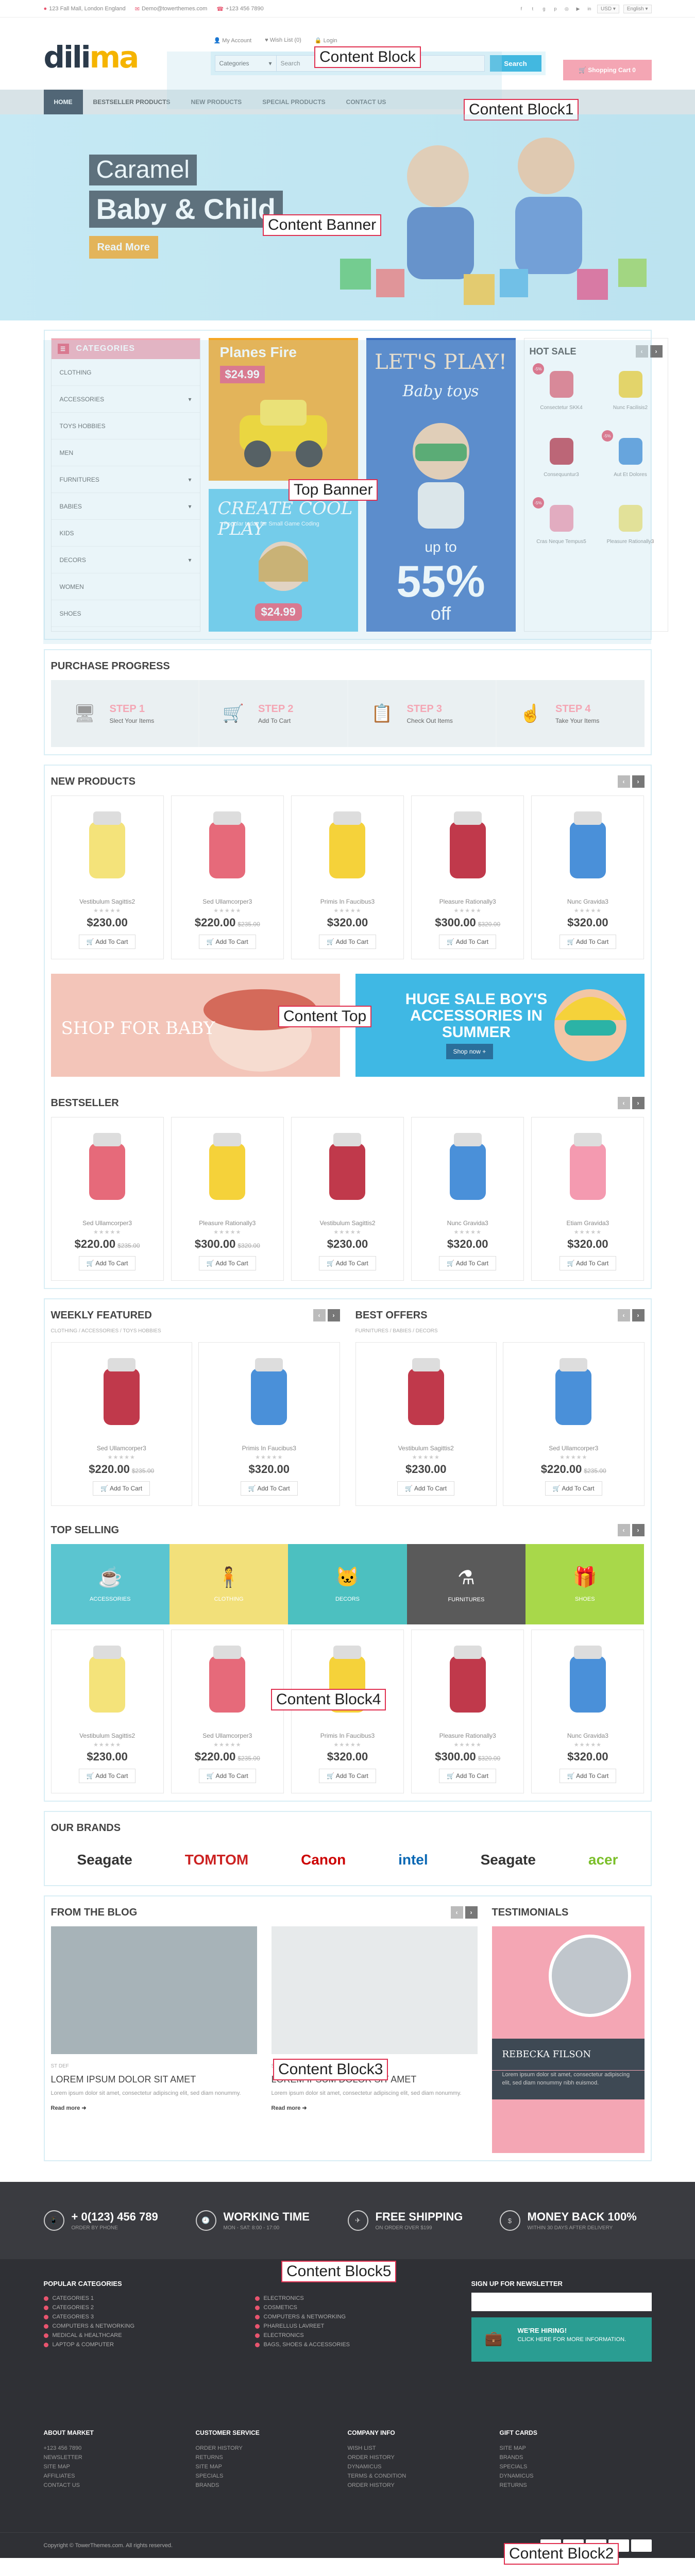 The width and height of the screenshot is (695, 2576). What do you see at coordinates (125, 479) in the screenshot?
I see `category-item: Furnitures ▾` at bounding box center [125, 479].